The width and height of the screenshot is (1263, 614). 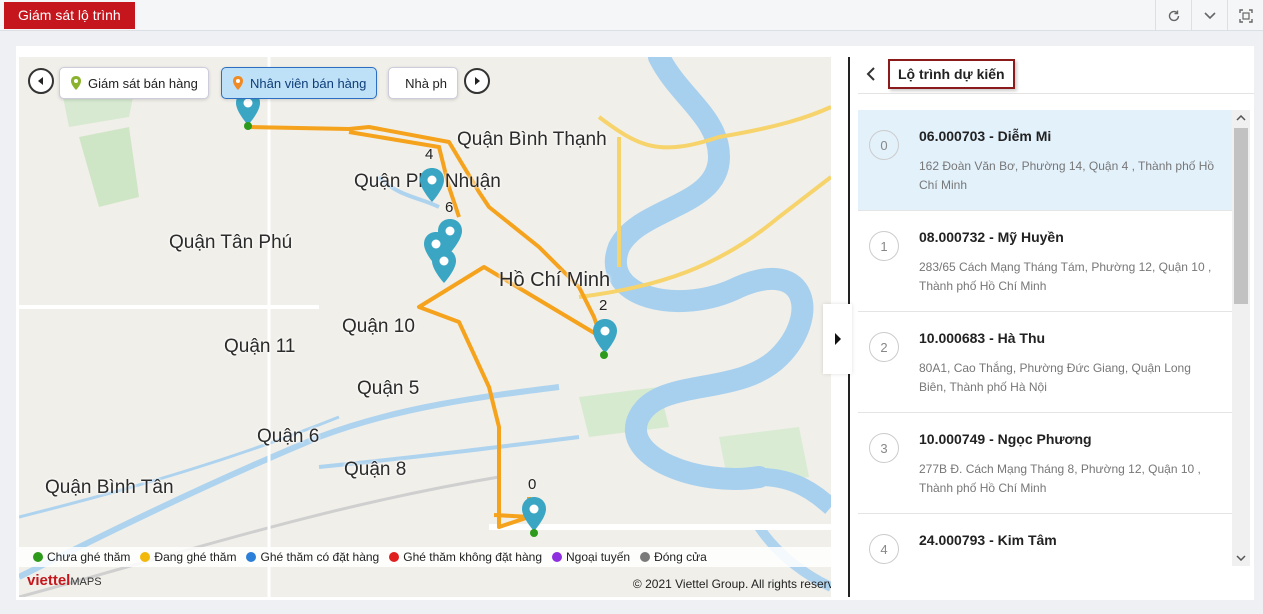 What do you see at coordinates (429, 154) in the screenshot?
I see `pin-label: 4` at bounding box center [429, 154].